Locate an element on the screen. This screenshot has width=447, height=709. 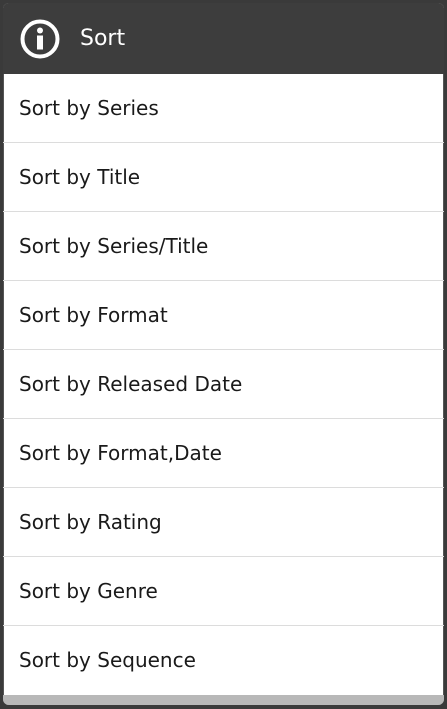
dialog-bottom-edge is located at coordinates (223, 700).